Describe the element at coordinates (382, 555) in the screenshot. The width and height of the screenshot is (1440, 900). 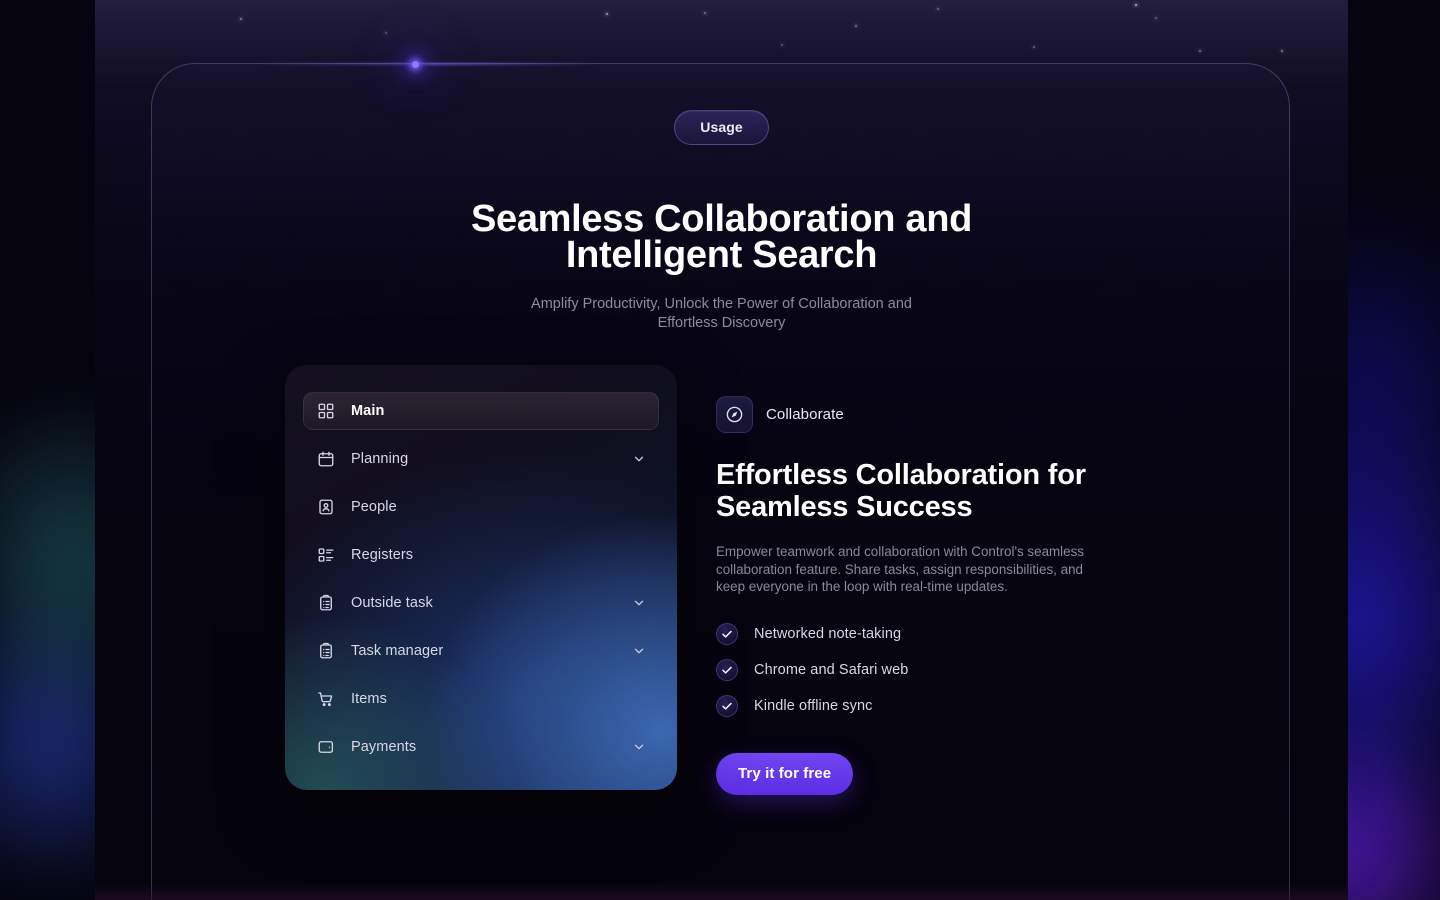
I see `sidebar-item-label: Registers` at that location.